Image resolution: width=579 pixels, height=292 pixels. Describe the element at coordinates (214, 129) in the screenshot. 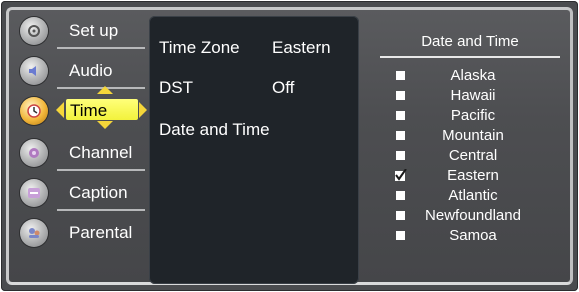

I see `date-time-label: Date and Time` at that location.